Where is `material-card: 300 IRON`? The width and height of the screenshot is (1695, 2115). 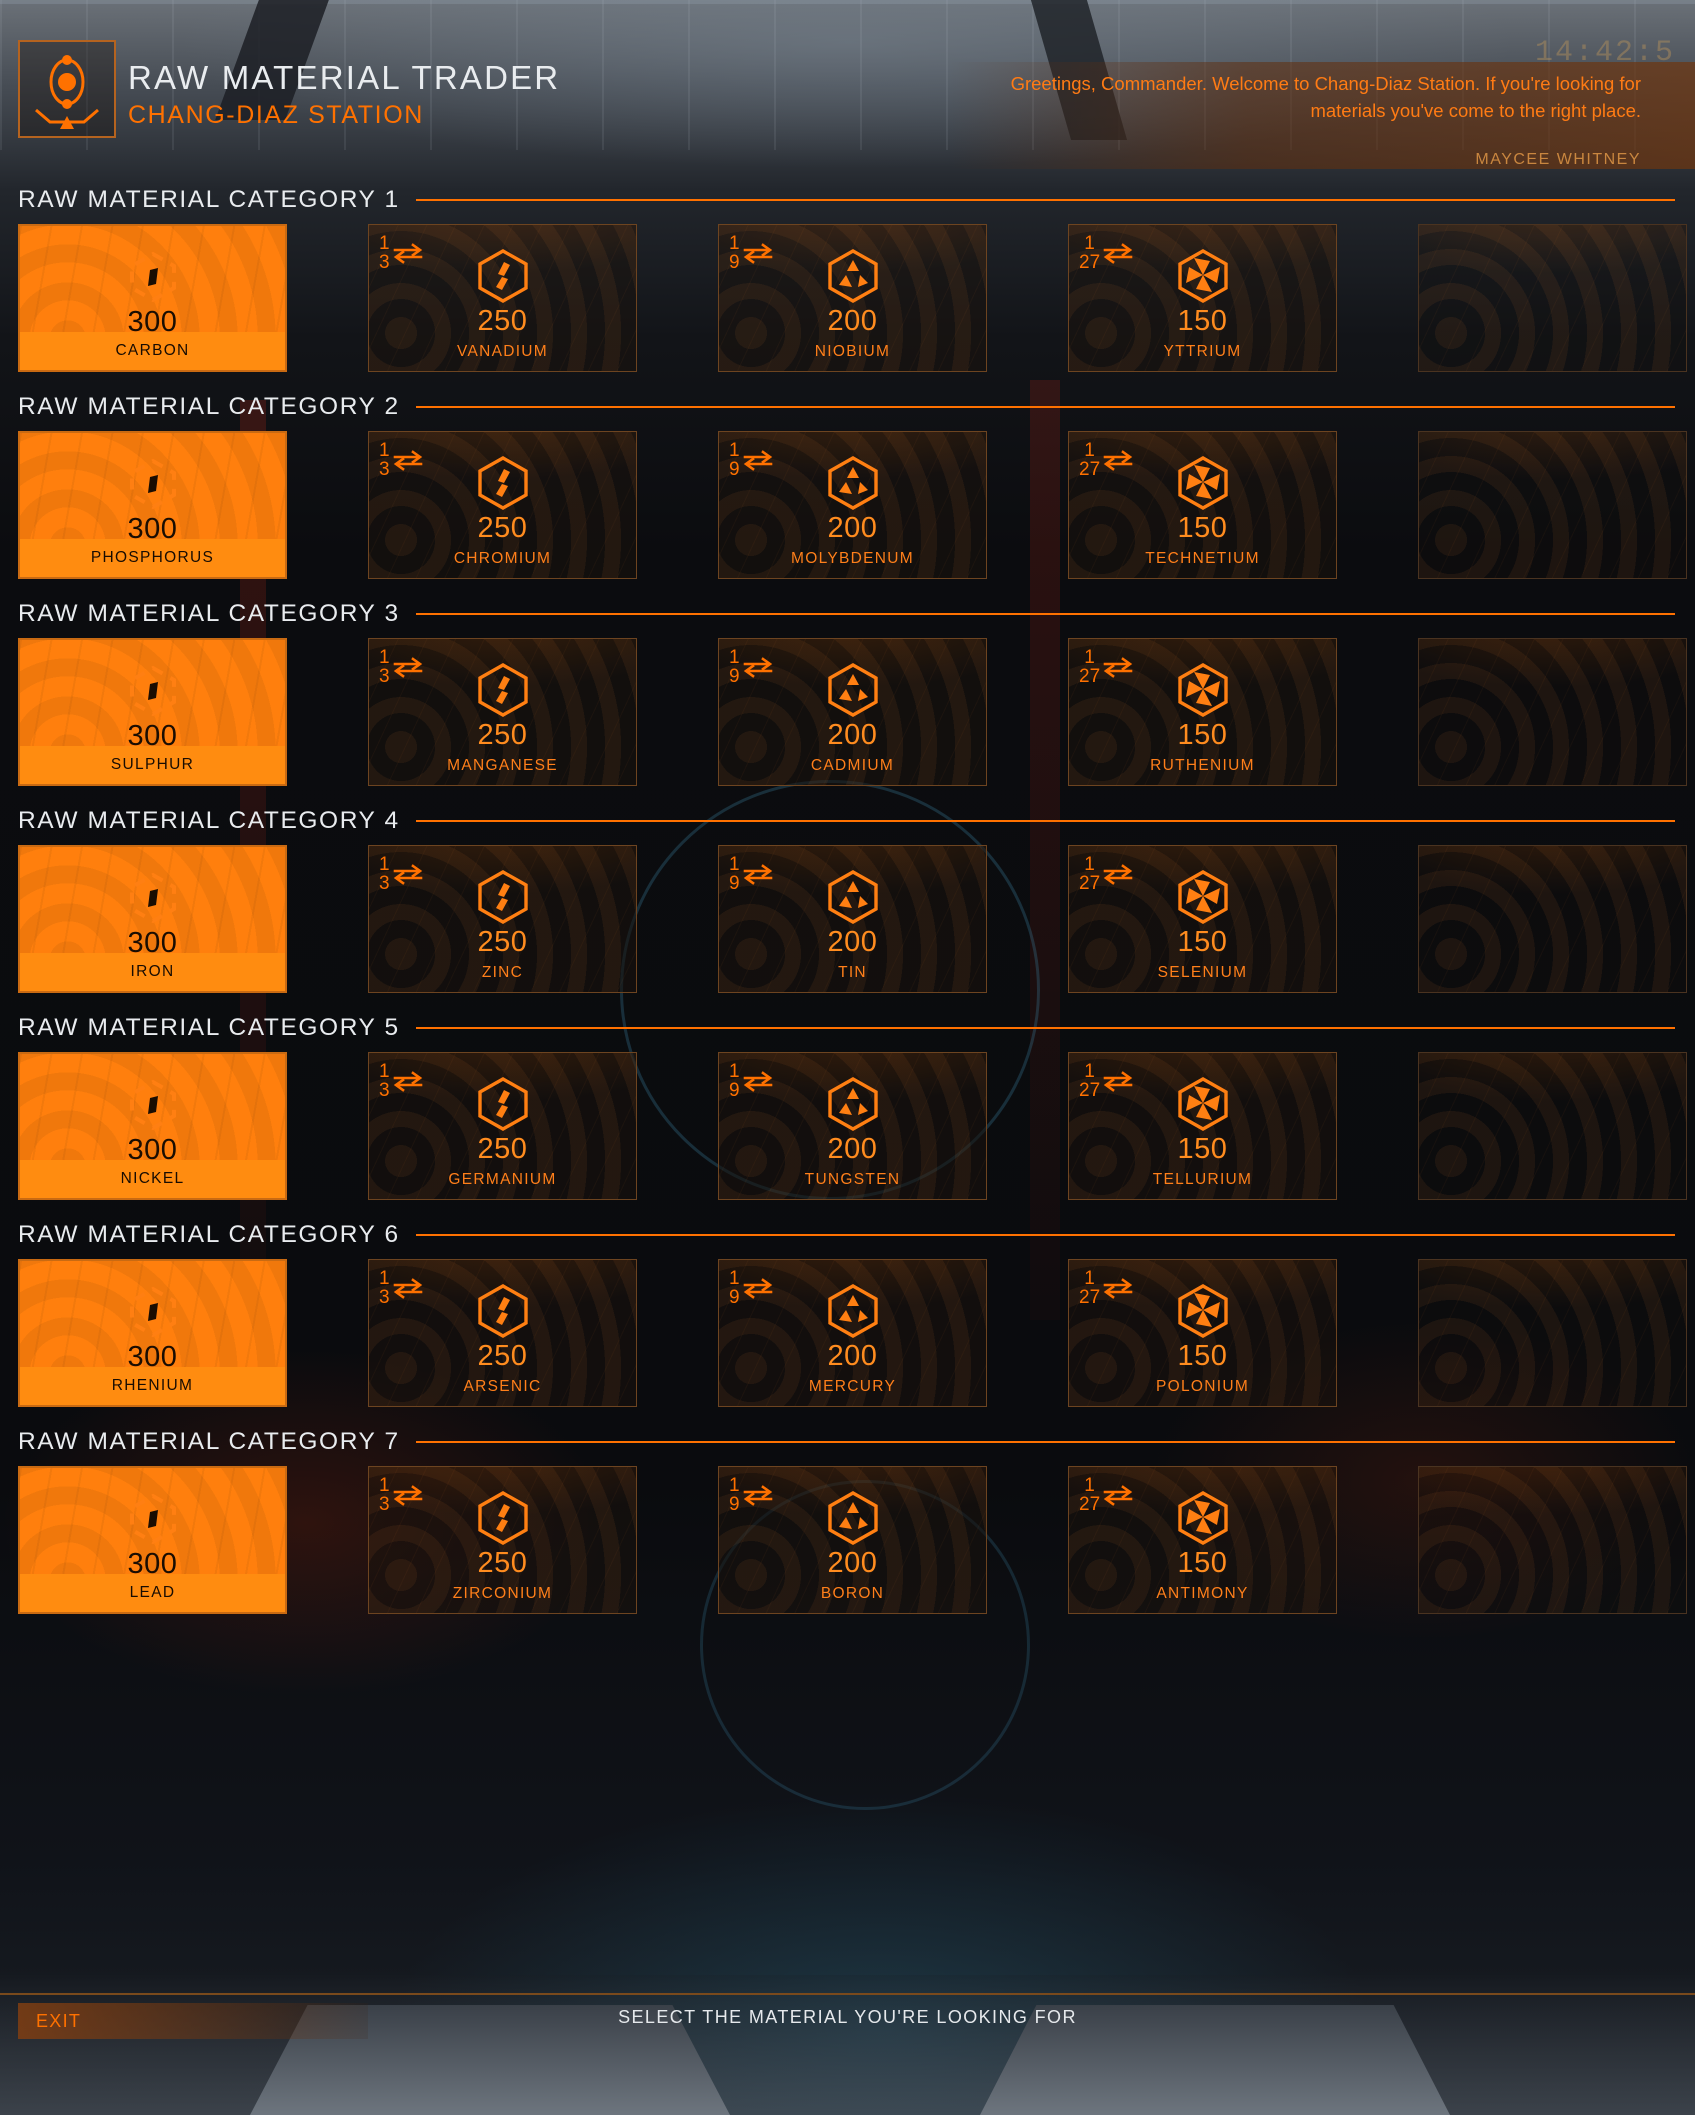
material-card: 300 IRON is located at coordinates (152, 919).